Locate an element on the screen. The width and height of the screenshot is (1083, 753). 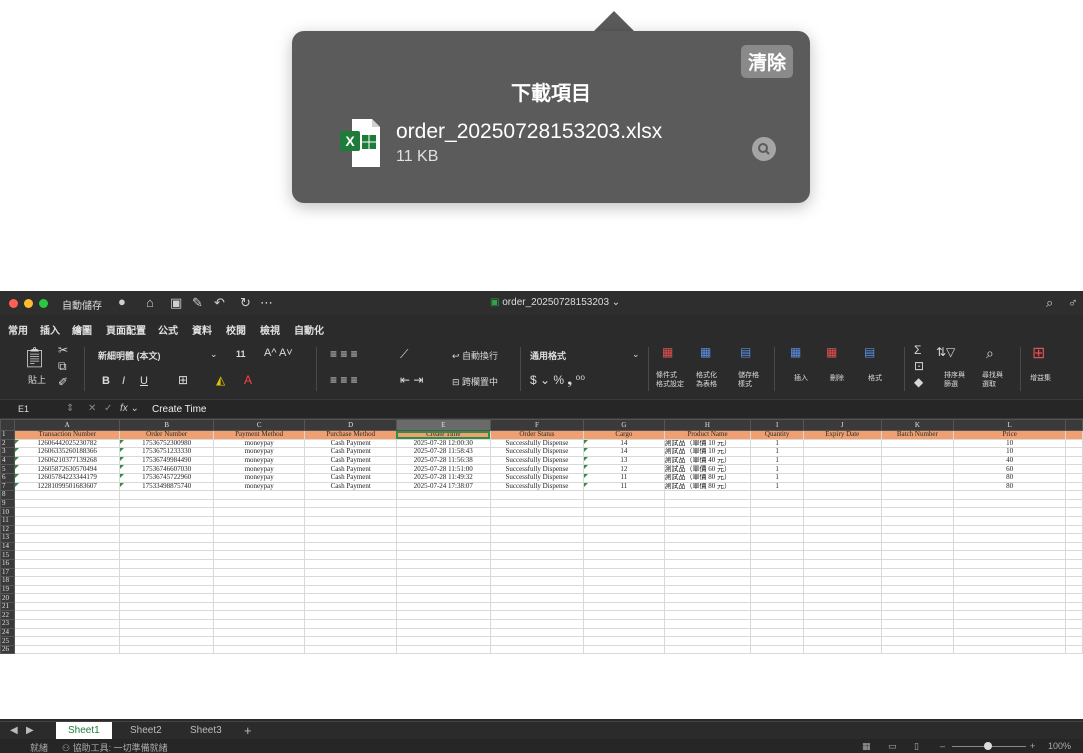
home-icon: ⌂ is located at coordinates (150, 302).